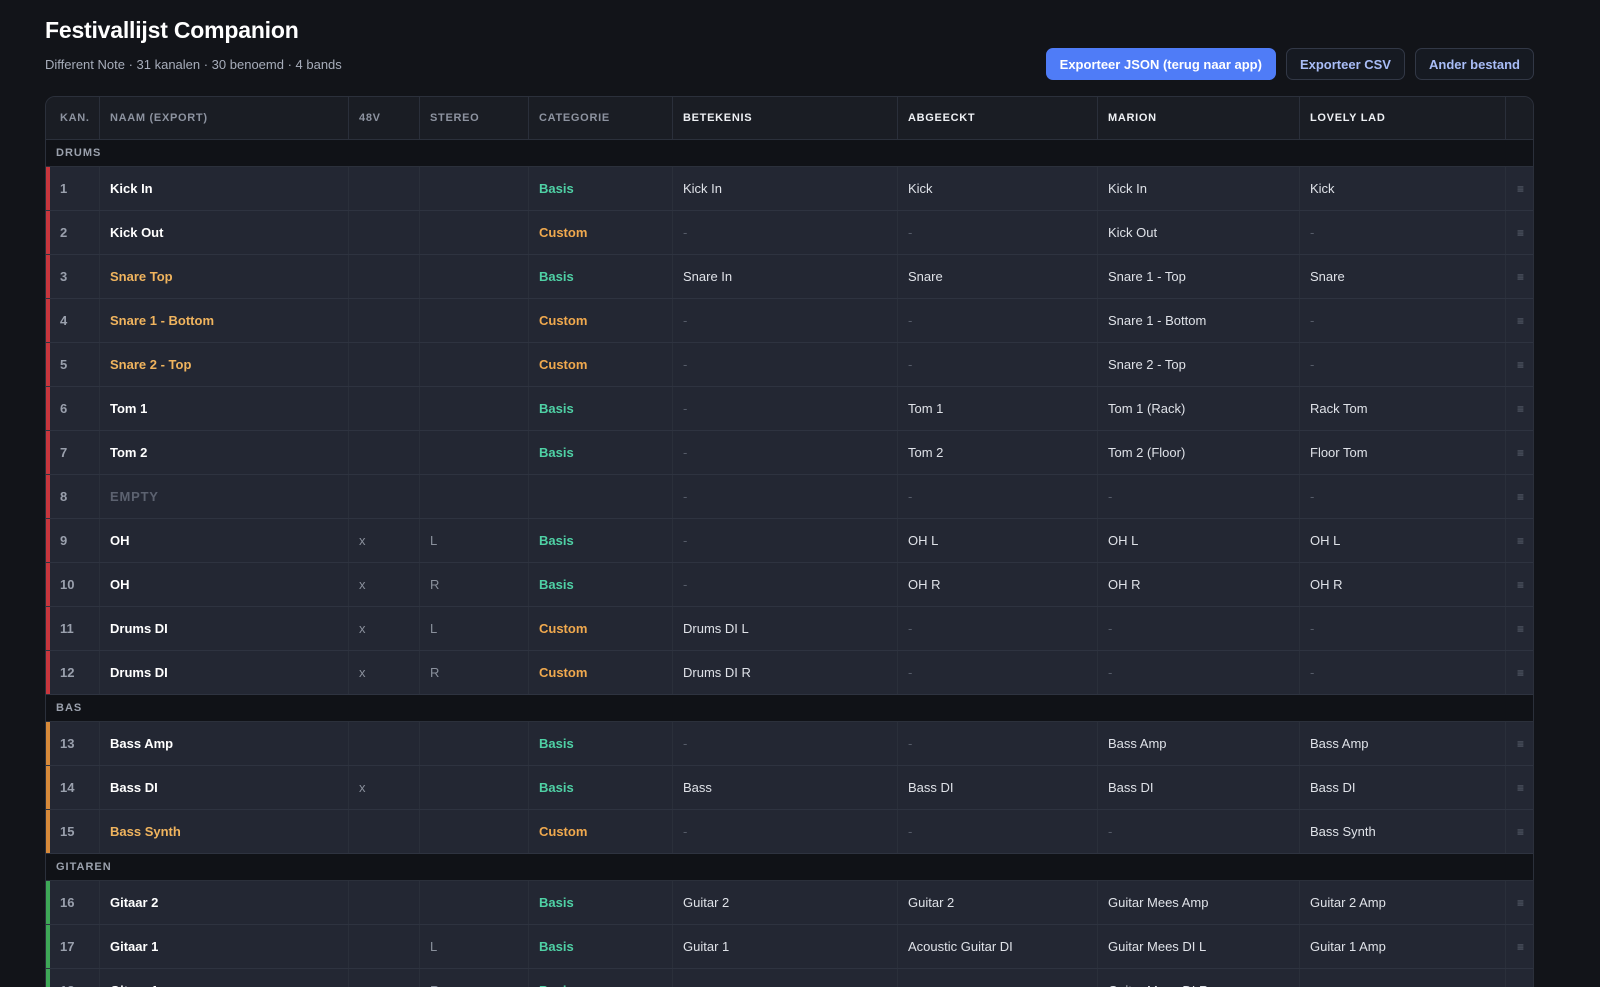 The width and height of the screenshot is (1600, 987). What do you see at coordinates (998, 946) in the screenshot?
I see `abgeeckt-cell: Acoustic Guitar DI` at bounding box center [998, 946].